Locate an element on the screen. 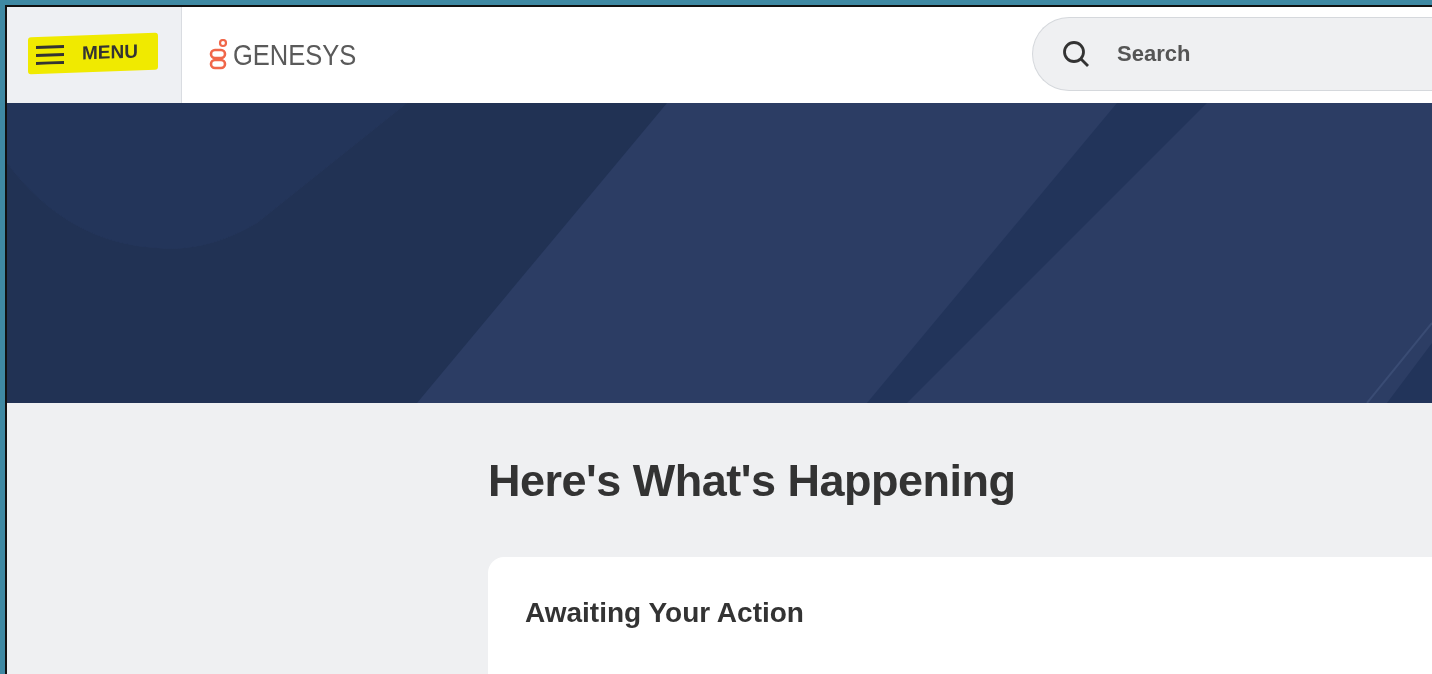  menu-button: MENU is located at coordinates (93, 53).